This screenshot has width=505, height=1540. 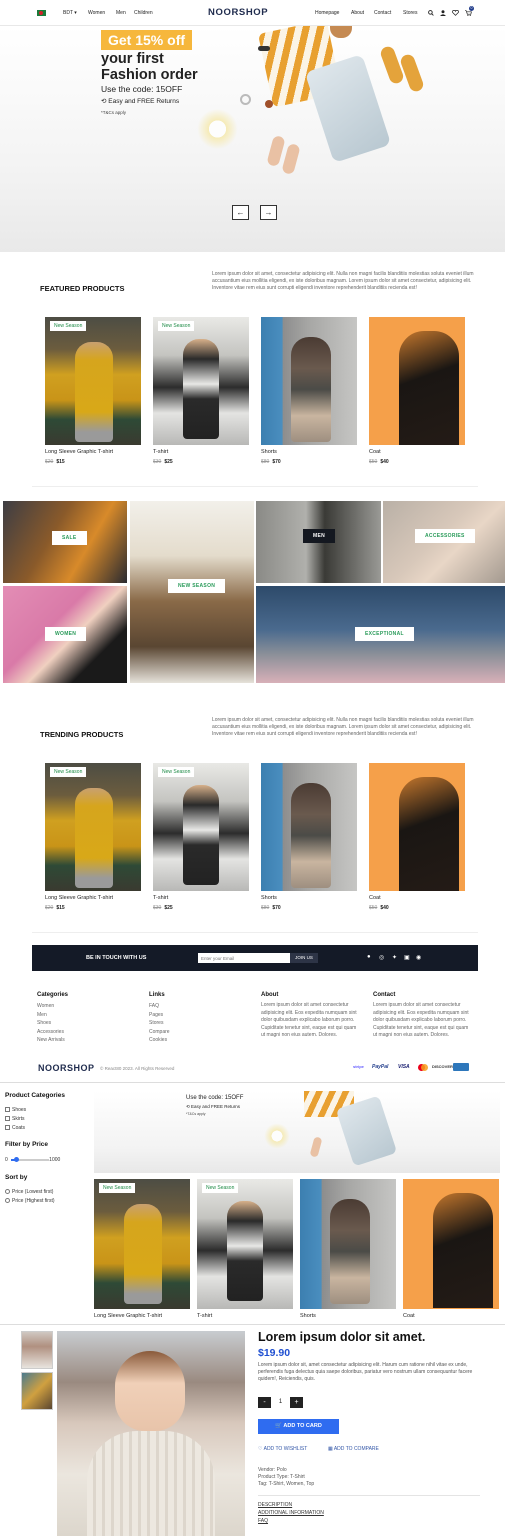 What do you see at coordinates (443, 13) in the screenshot?
I see `user-icon` at bounding box center [443, 13].